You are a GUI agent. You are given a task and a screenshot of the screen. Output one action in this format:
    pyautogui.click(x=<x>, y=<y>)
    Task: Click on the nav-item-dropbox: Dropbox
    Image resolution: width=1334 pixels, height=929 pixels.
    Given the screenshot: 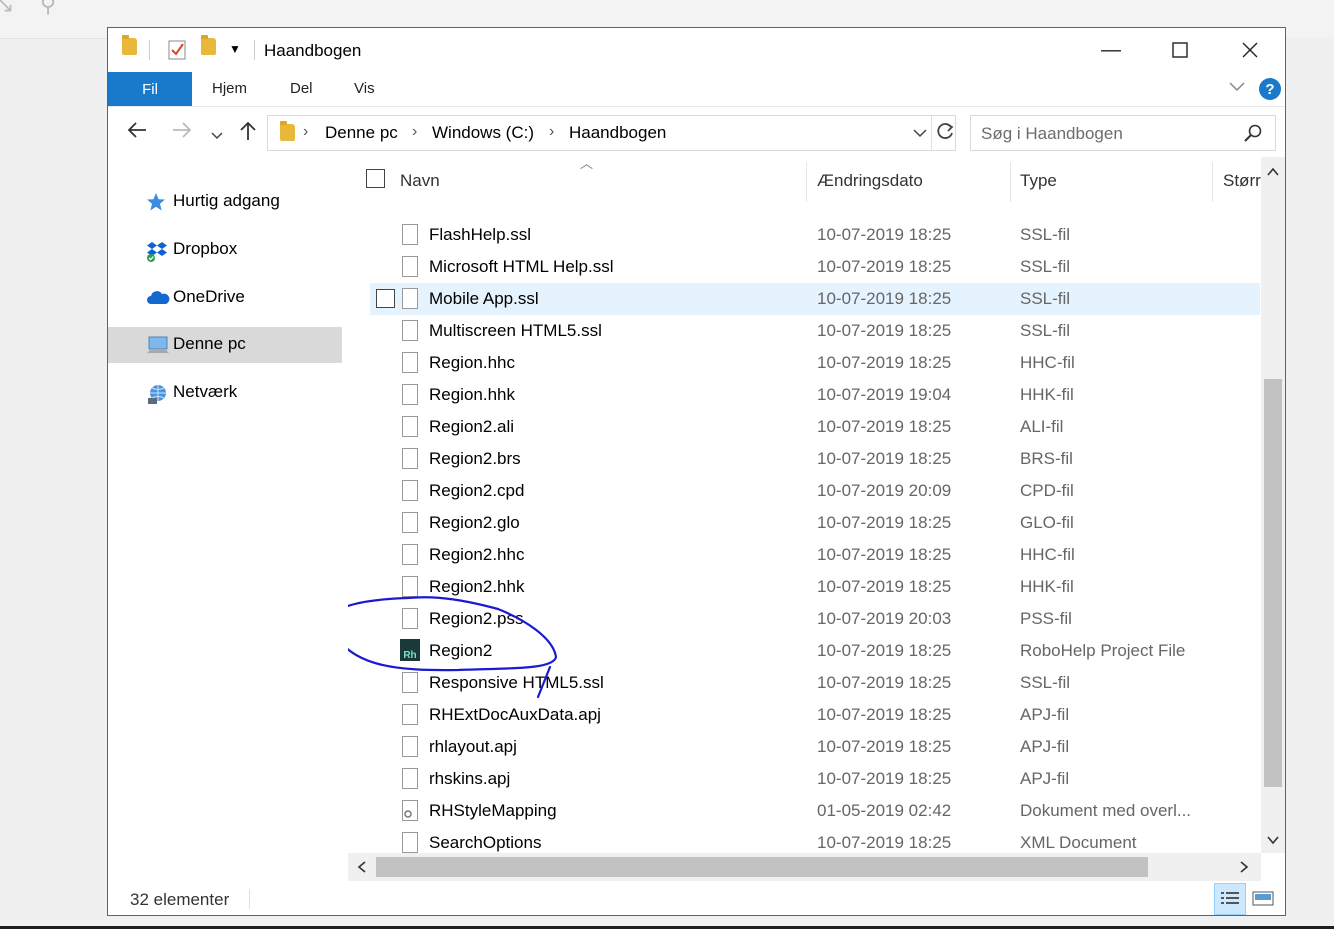 What is the action you would take?
    pyautogui.click(x=225, y=250)
    